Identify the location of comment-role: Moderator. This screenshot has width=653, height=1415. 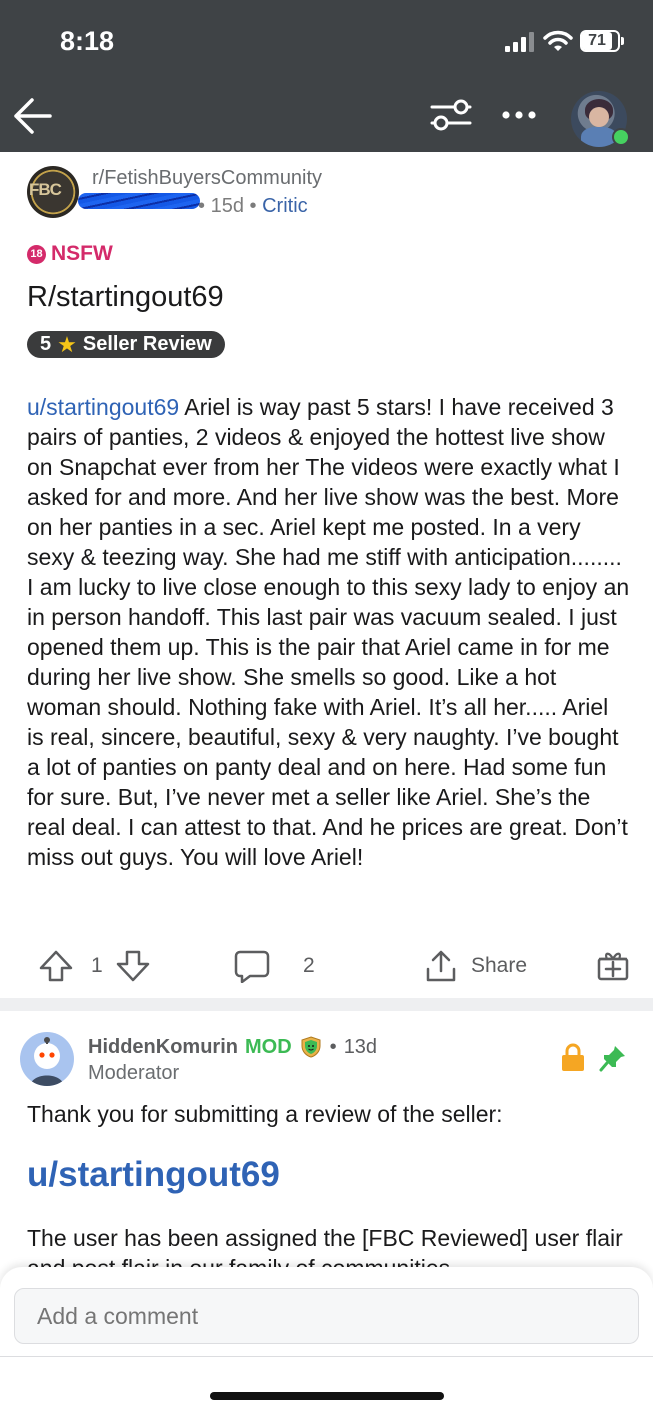
(134, 1073).